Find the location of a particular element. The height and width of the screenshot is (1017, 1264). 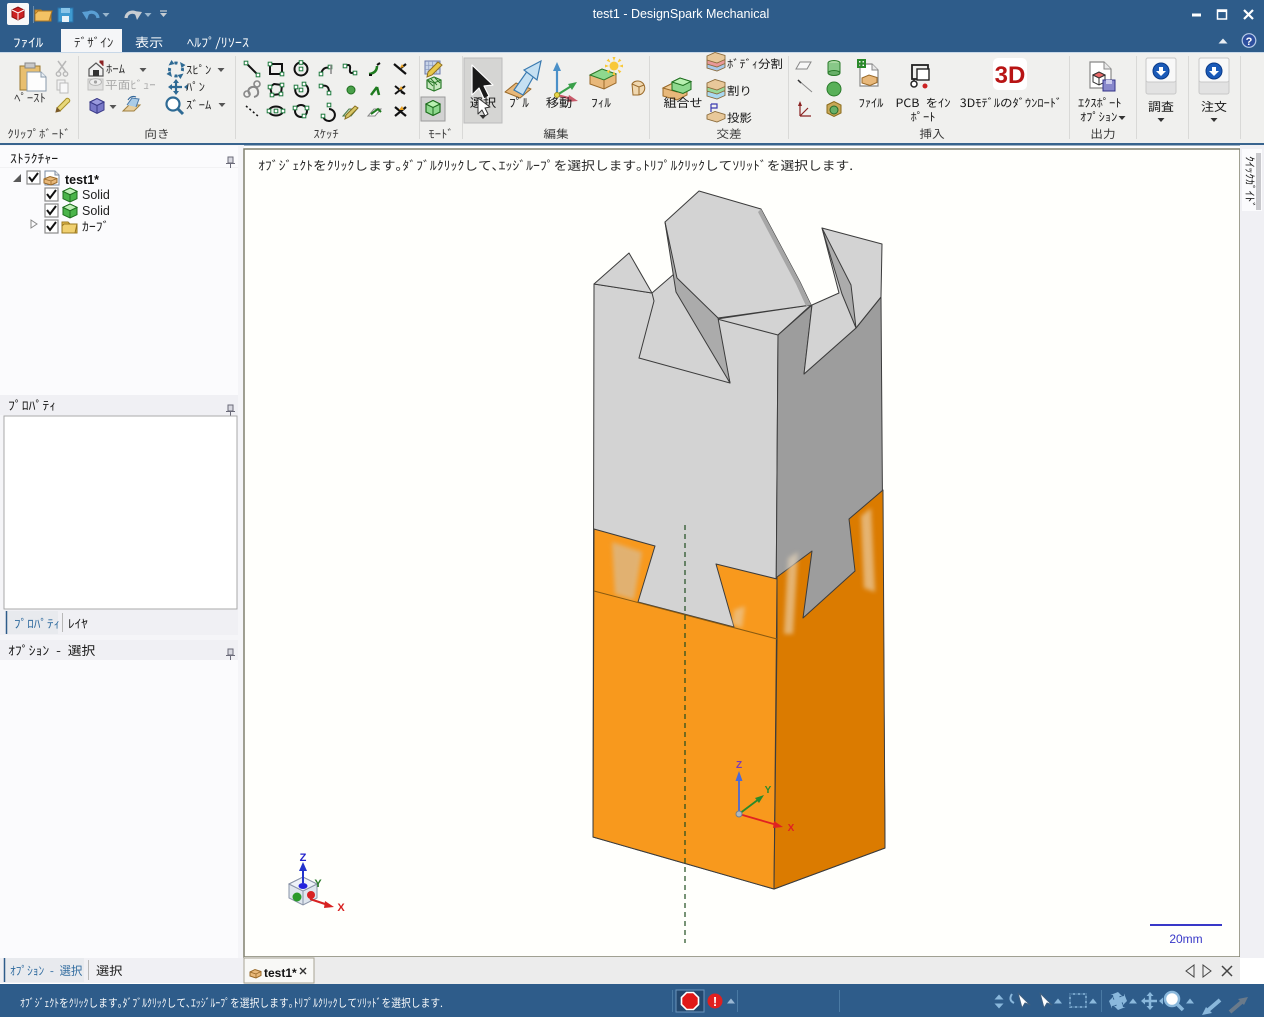

svg-text: 3D is located at coordinates (1010, 75).